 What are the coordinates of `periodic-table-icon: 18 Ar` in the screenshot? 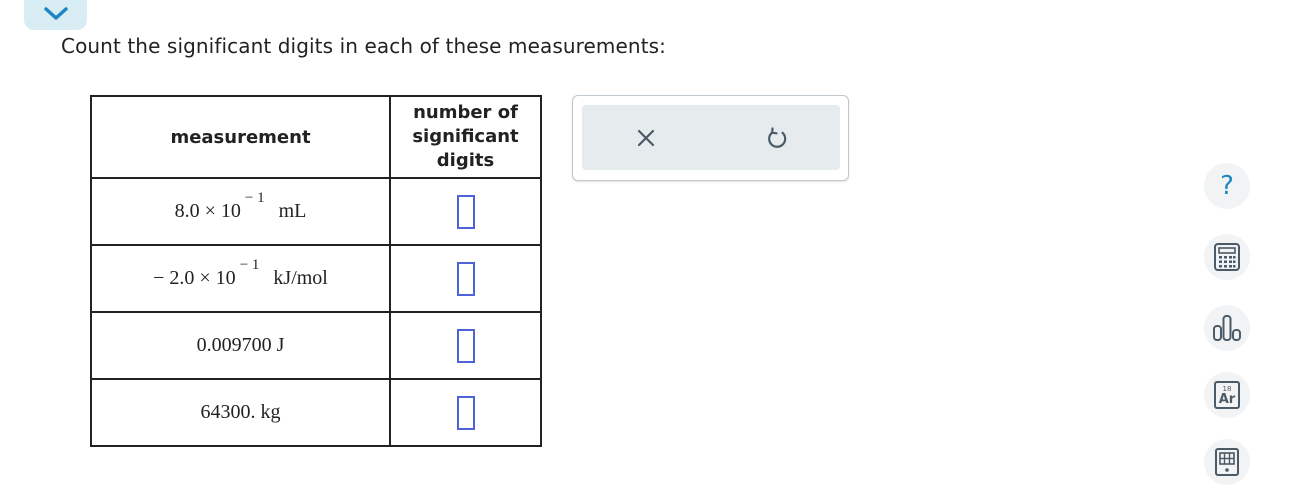 It's located at (1227, 395).